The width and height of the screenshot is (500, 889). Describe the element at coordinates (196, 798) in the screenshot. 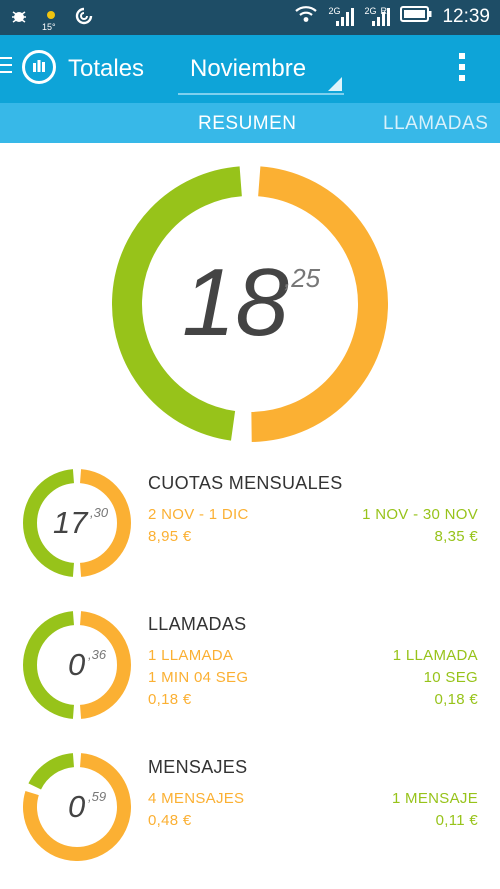

I see `orange-line: 4 MENSAJES` at that location.